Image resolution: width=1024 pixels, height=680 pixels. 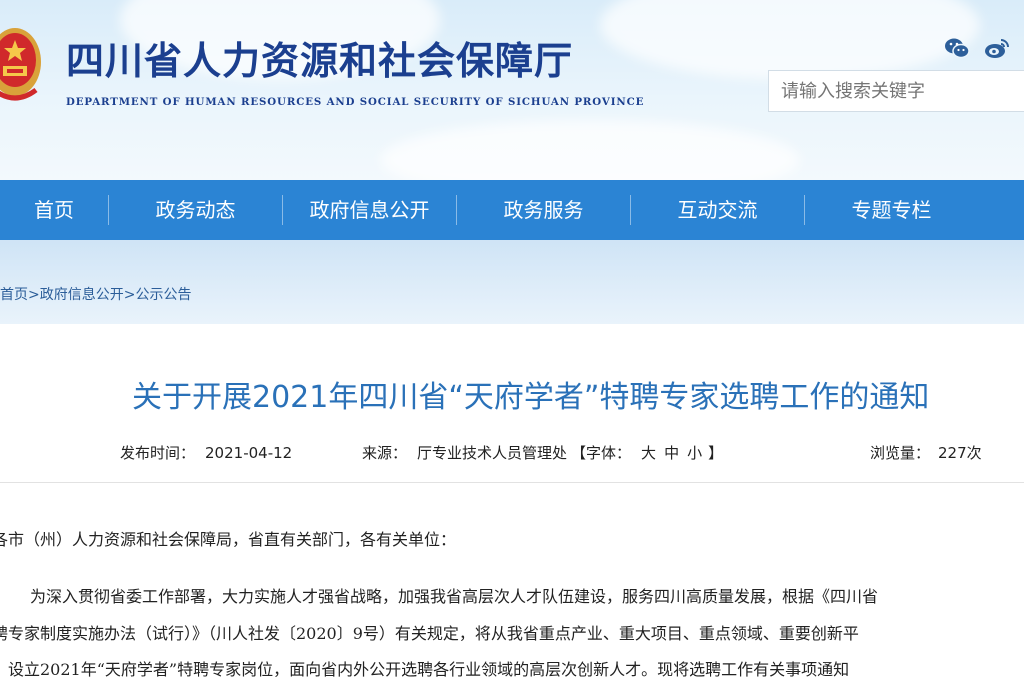 What do you see at coordinates (531, 397) in the screenshot?
I see `article-title: 关于开展2021年四川省“天府学者”特聘专家选聘工作的通知` at bounding box center [531, 397].